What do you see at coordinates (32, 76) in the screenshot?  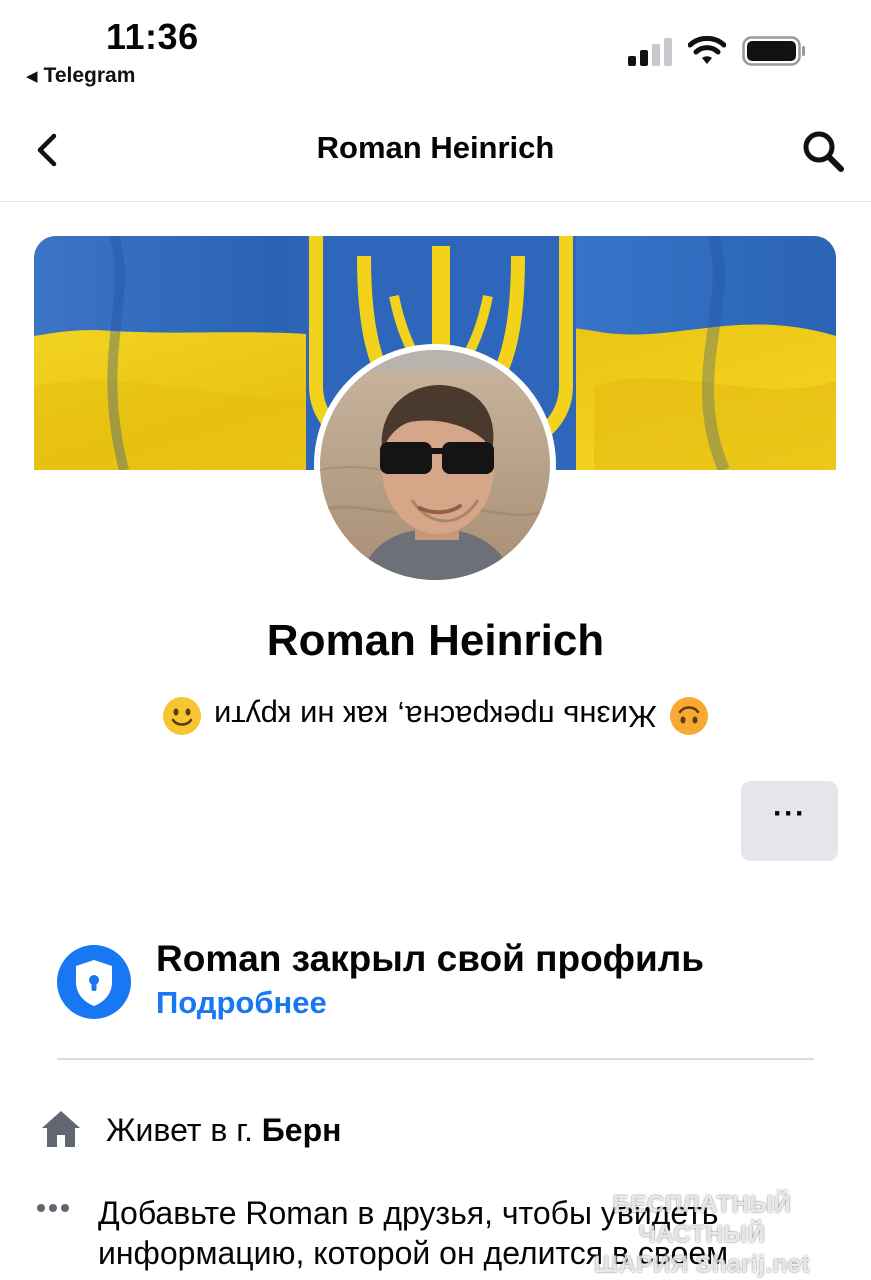 I see `back-triangle-icon: ◀` at bounding box center [32, 76].